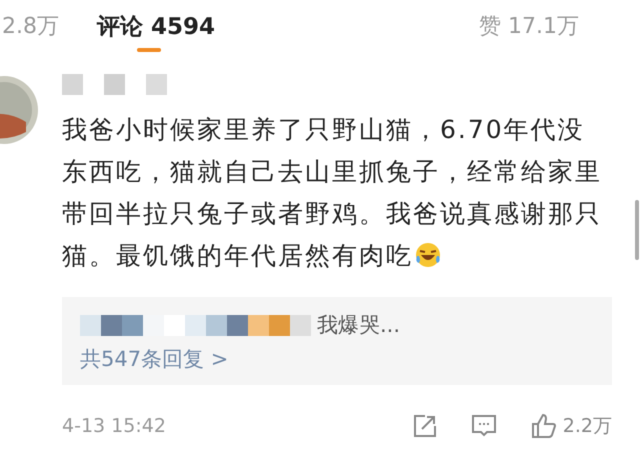 The width and height of the screenshot is (641, 454). What do you see at coordinates (424, 426) in the screenshot?
I see `share-icon` at bounding box center [424, 426].